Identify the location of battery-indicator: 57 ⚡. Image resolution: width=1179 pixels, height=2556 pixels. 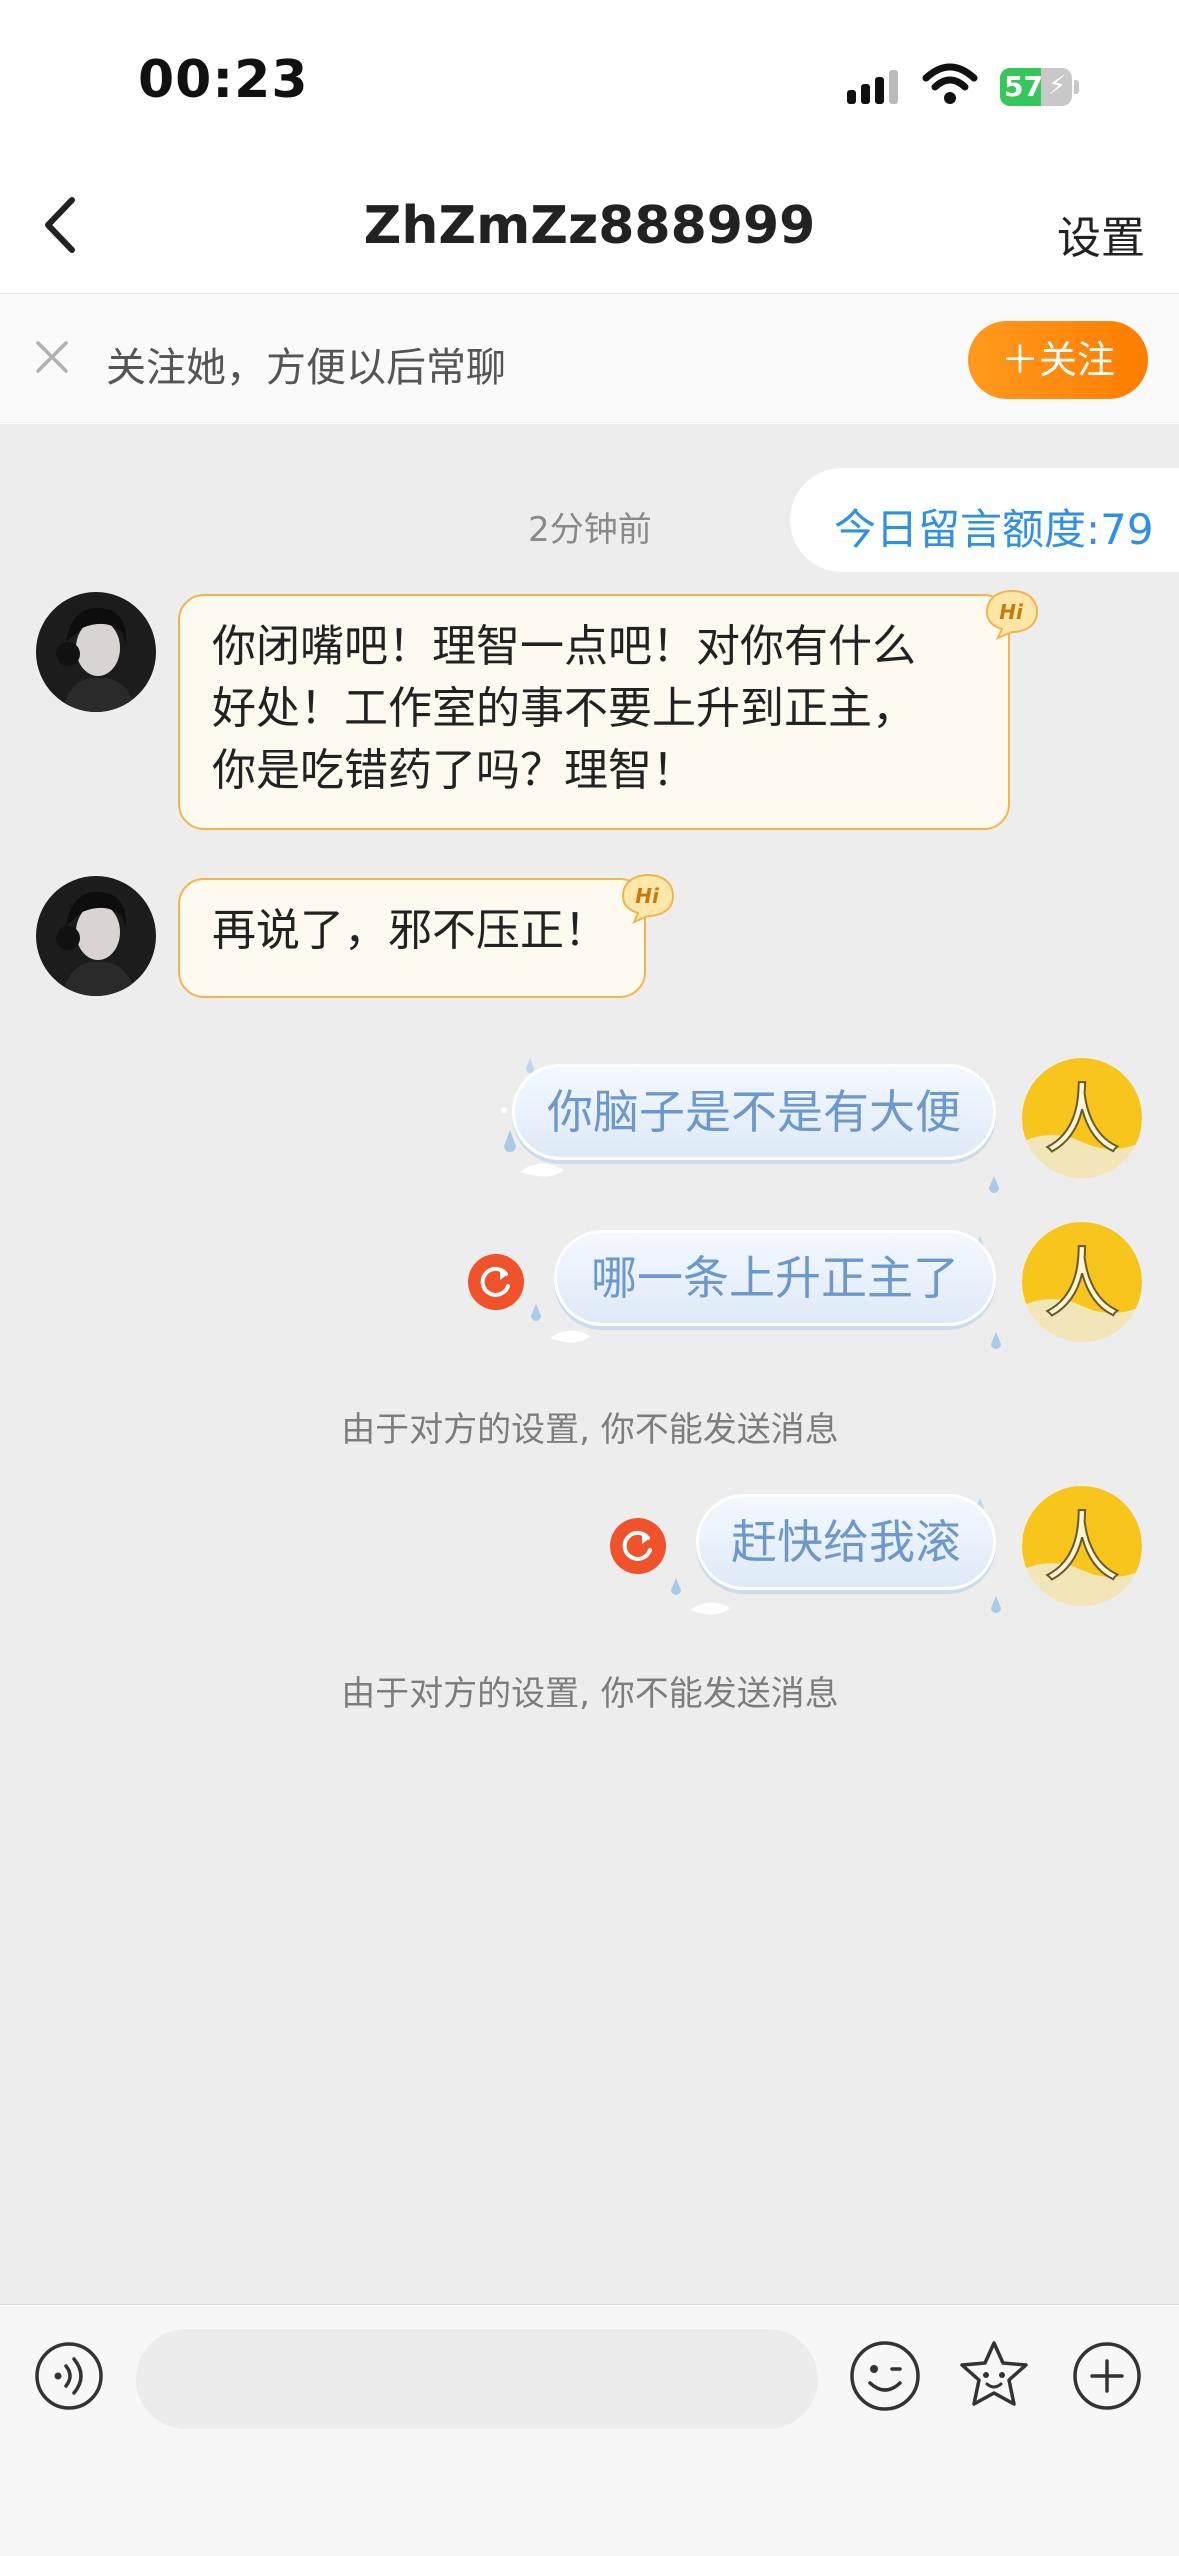
(1040, 87).